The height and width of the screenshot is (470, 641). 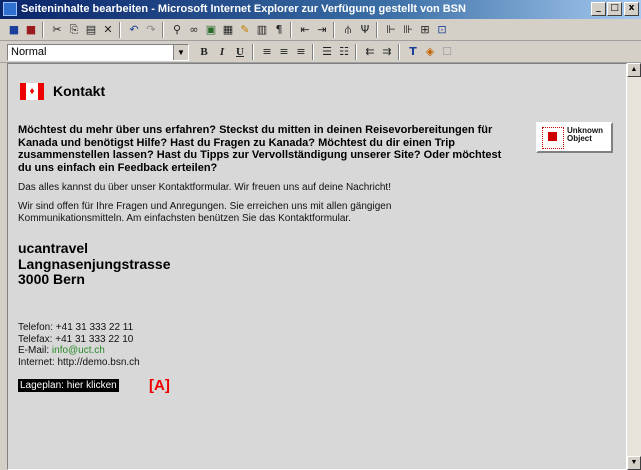 What do you see at coordinates (51, 279) in the screenshot?
I see `city-address: 3000 Bern` at bounding box center [51, 279].